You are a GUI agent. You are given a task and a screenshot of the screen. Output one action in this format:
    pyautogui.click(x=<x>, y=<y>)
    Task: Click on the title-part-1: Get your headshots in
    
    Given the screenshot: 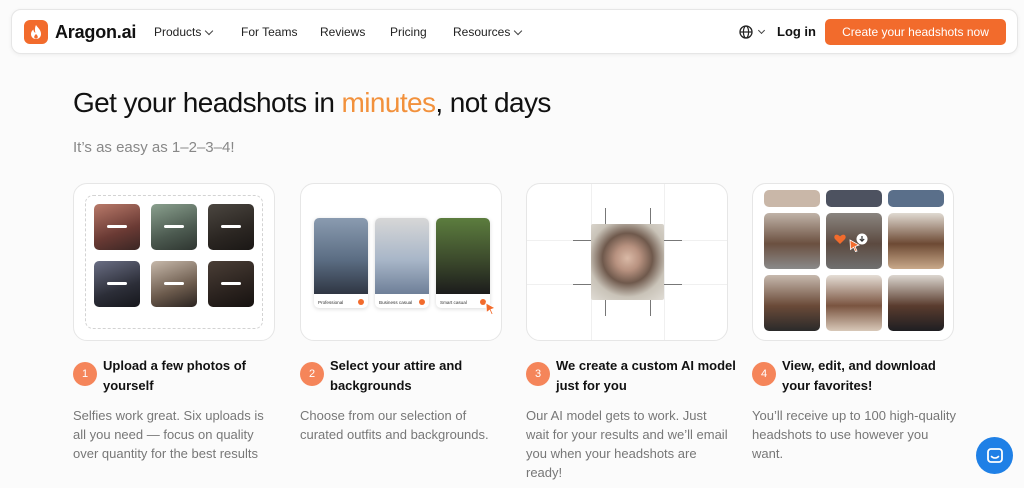 What is the action you would take?
    pyautogui.click(x=207, y=102)
    